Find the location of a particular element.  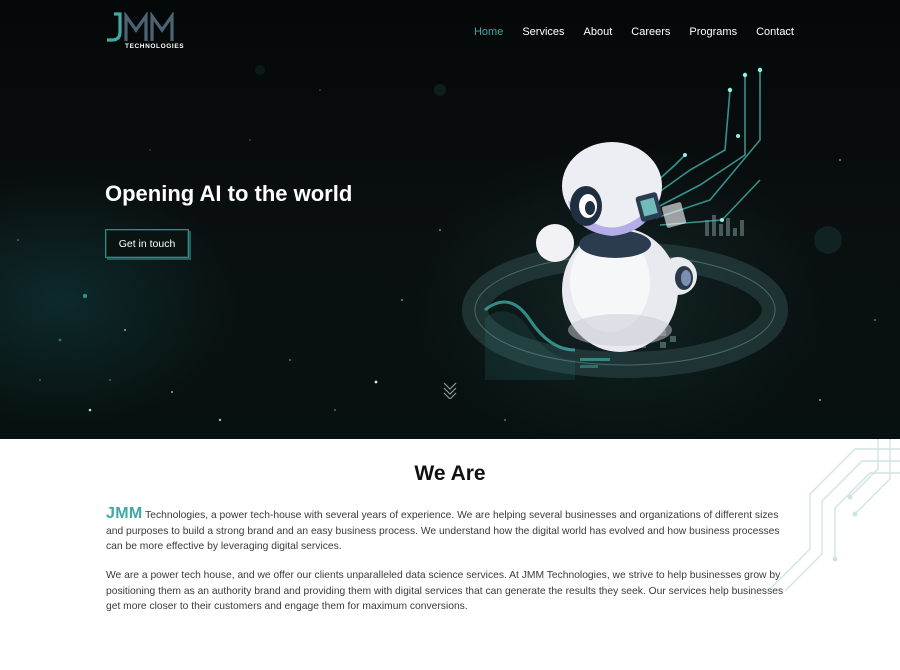

logo: TECHNOLOGIES is located at coordinates (146, 33).